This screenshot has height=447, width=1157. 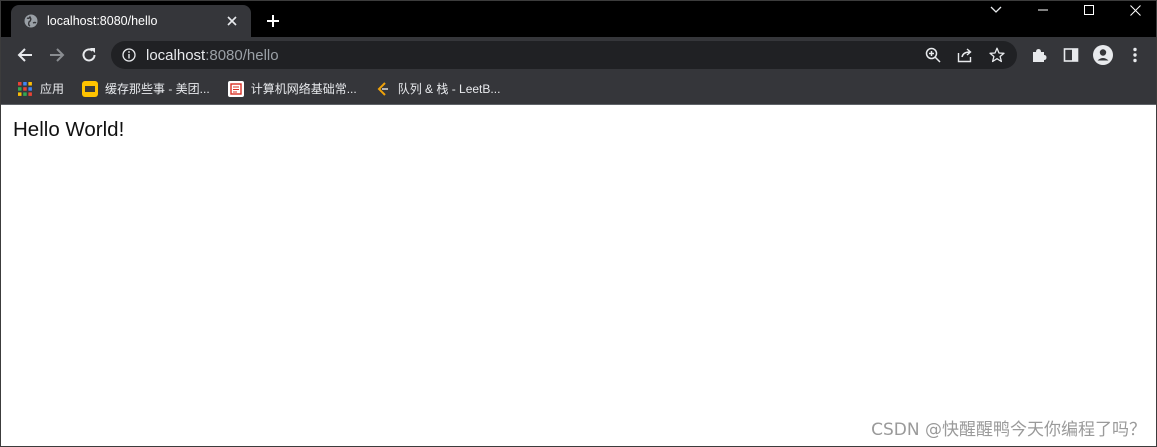 What do you see at coordinates (1135, 55) in the screenshot?
I see `kebab-menu-icon` at bounding box center [1135, 55].